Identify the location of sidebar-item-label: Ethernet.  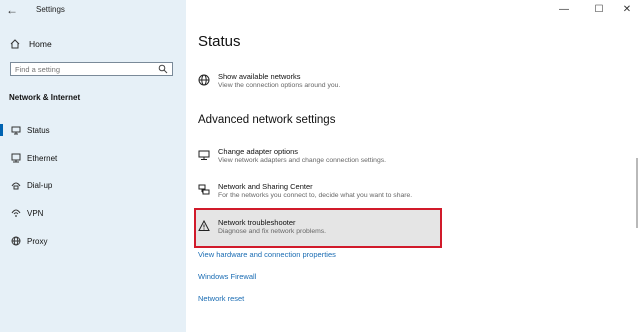
(42, 158).